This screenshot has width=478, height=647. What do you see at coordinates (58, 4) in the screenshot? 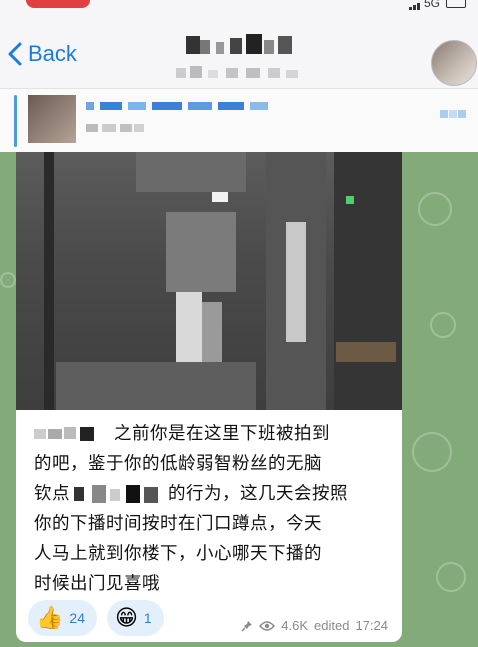
I see `recording-indicator` at bounding box center [58, 4].